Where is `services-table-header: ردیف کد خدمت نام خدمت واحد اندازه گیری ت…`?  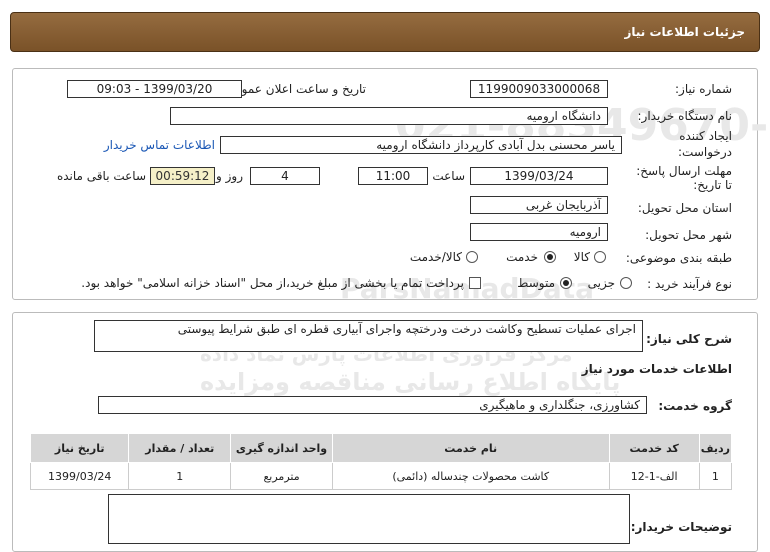
services-table-header: ردیف کد خدمت نام خدمت واحد اندازه گیری ت… is located at coordinates (381, 448).